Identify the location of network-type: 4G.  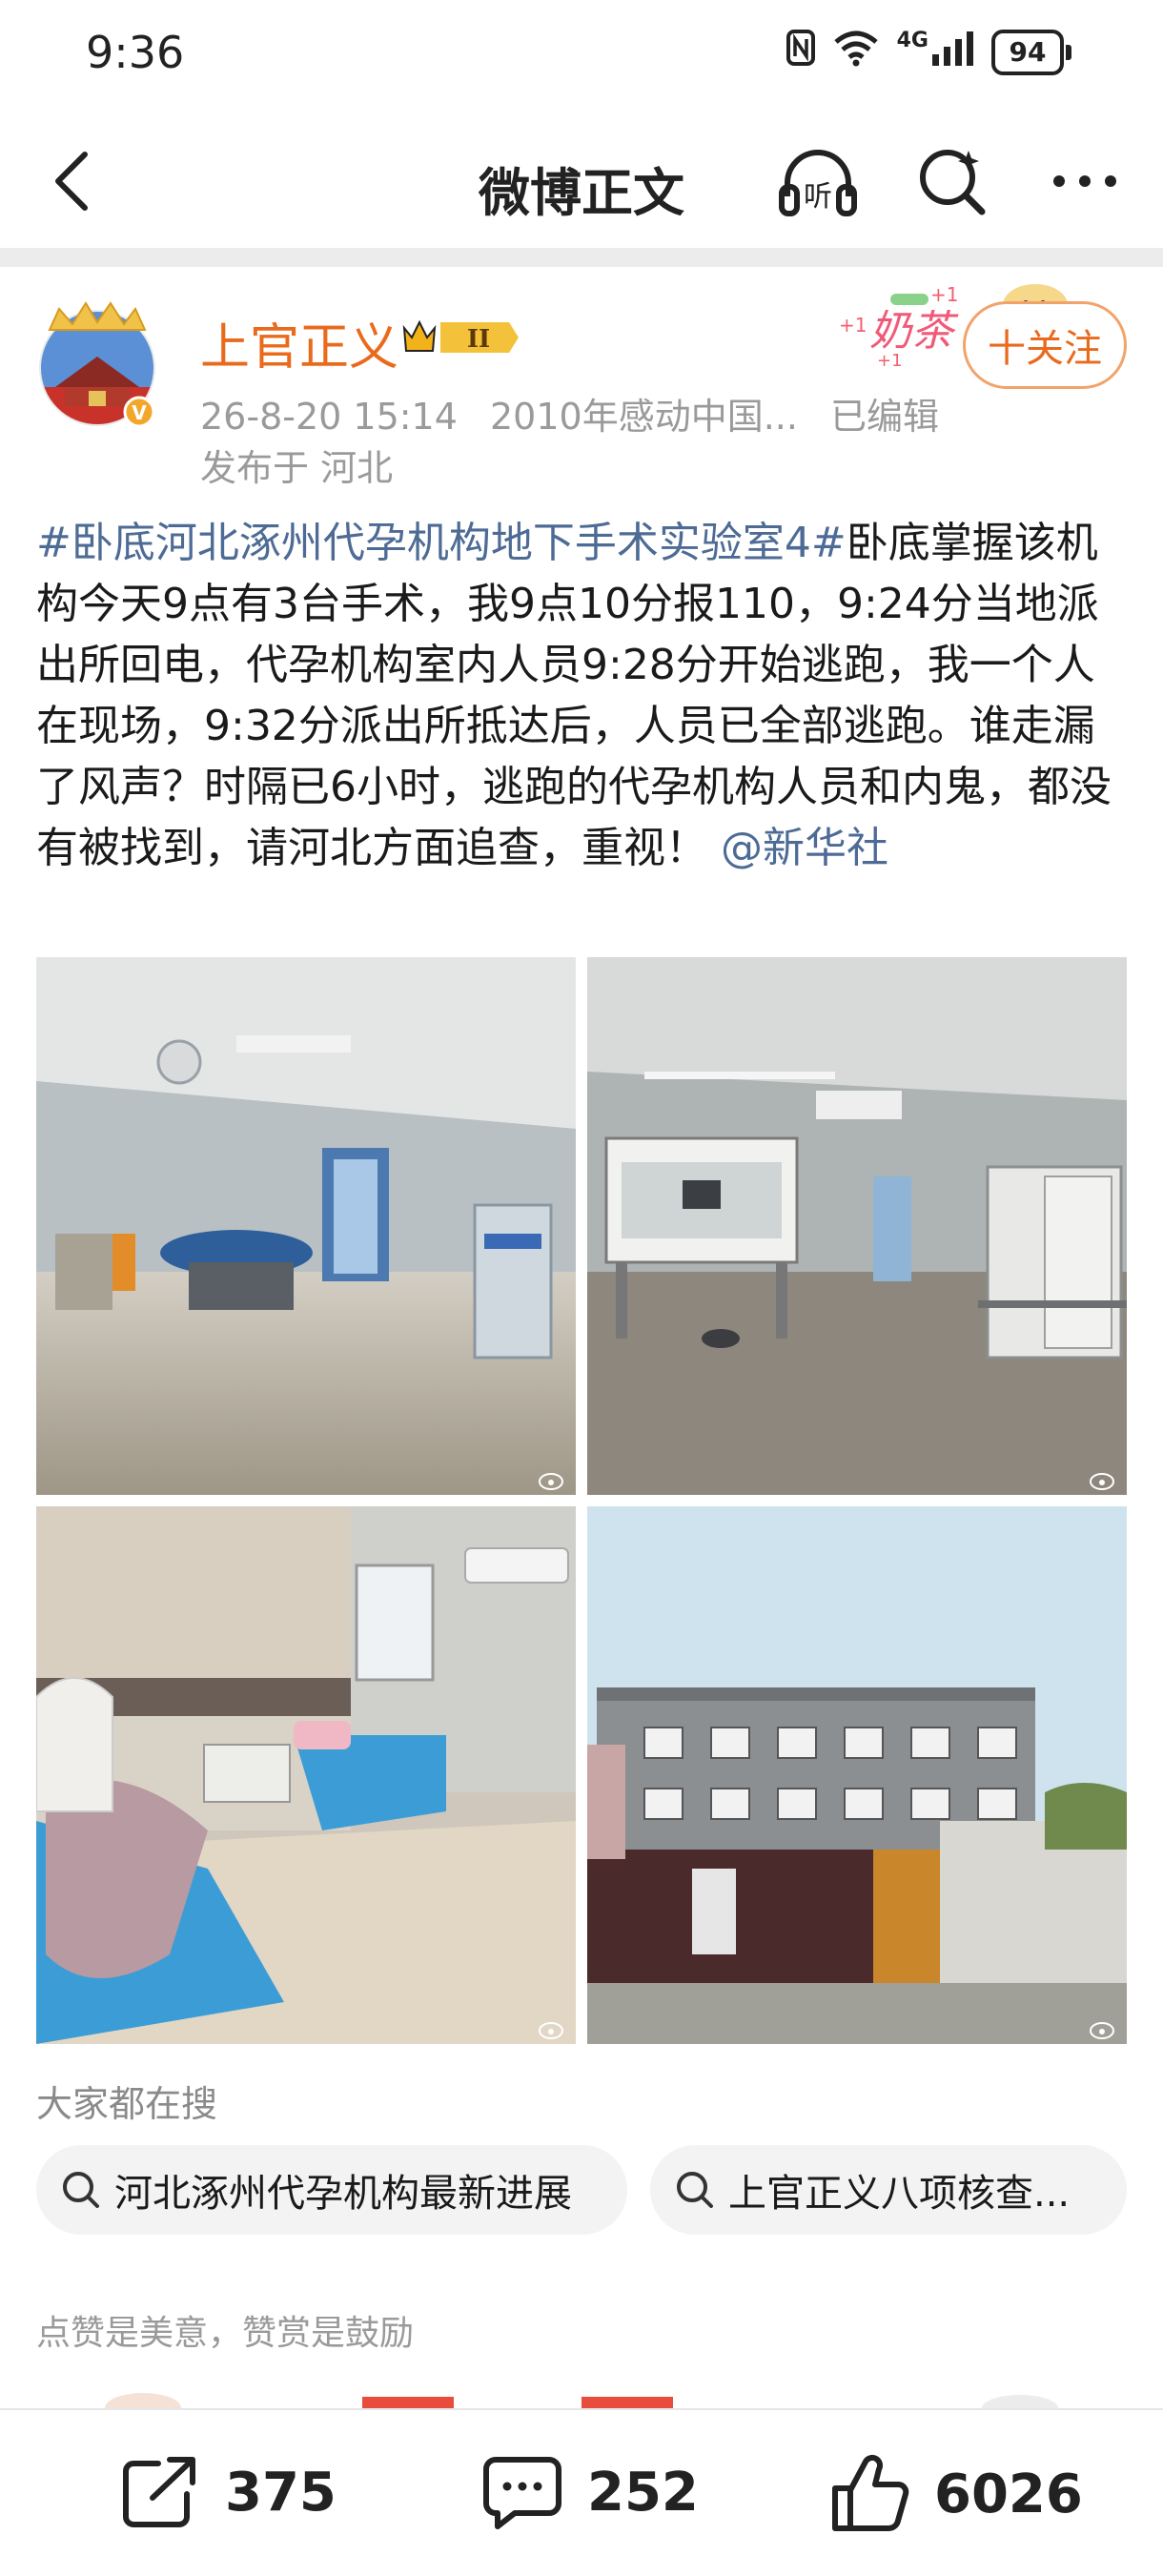
(912, 40).